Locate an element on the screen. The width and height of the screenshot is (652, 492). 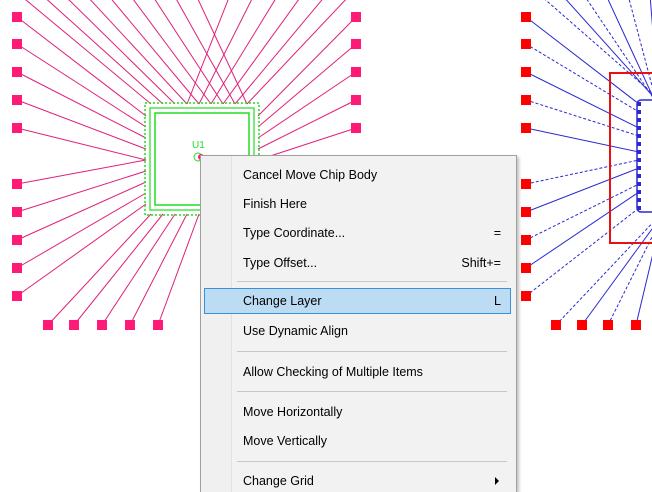
menu-item-move-horizontally: Move Horizontally is located at coordinates (357, 412).